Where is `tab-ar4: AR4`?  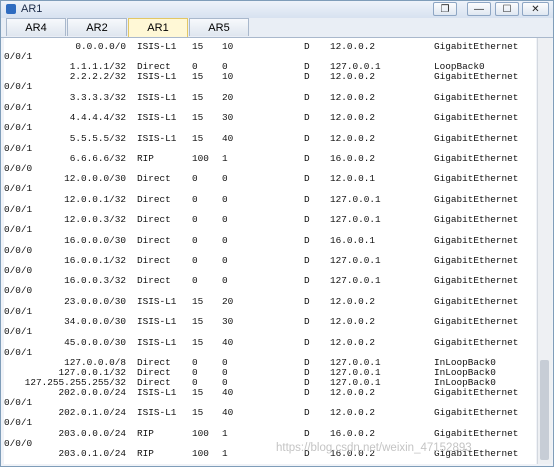
tab-ar4: AR4 is located at coordinates (36, 27).